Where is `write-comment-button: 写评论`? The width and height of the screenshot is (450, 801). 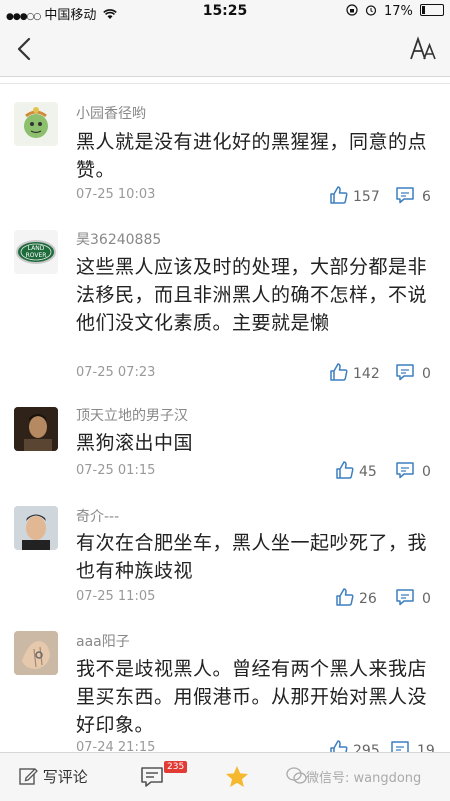 write-comment-button: 写评论 is located at coordinates (53, 776).